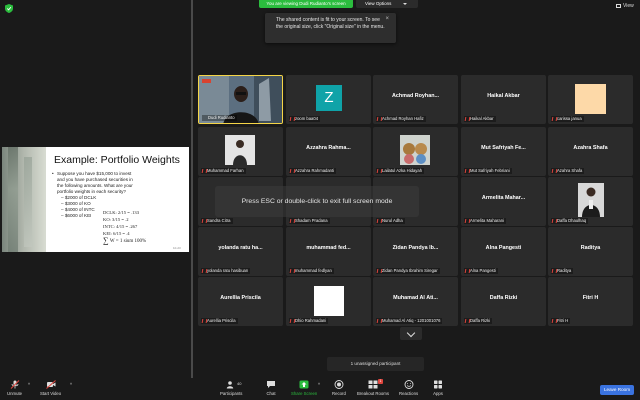 The width and height of the screenshot is (640, 400). I want to click on calc-line: INTC: 4/15 = .267, so click(120, 226).